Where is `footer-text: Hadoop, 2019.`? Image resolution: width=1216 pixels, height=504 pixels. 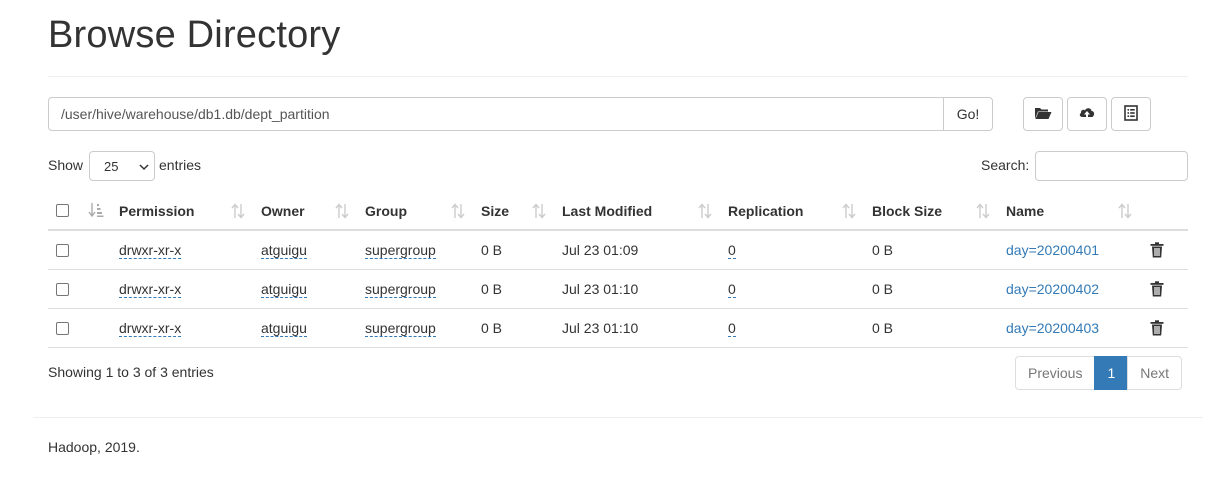
footer-text: Hadoop, 2019. is located at coordinates (94, 447).